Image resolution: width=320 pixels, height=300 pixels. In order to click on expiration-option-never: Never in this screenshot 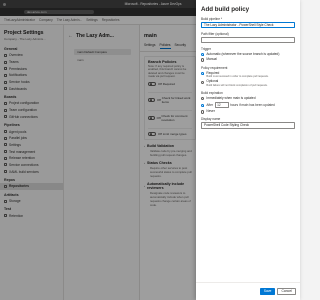, I will do `click(248, 111)`.